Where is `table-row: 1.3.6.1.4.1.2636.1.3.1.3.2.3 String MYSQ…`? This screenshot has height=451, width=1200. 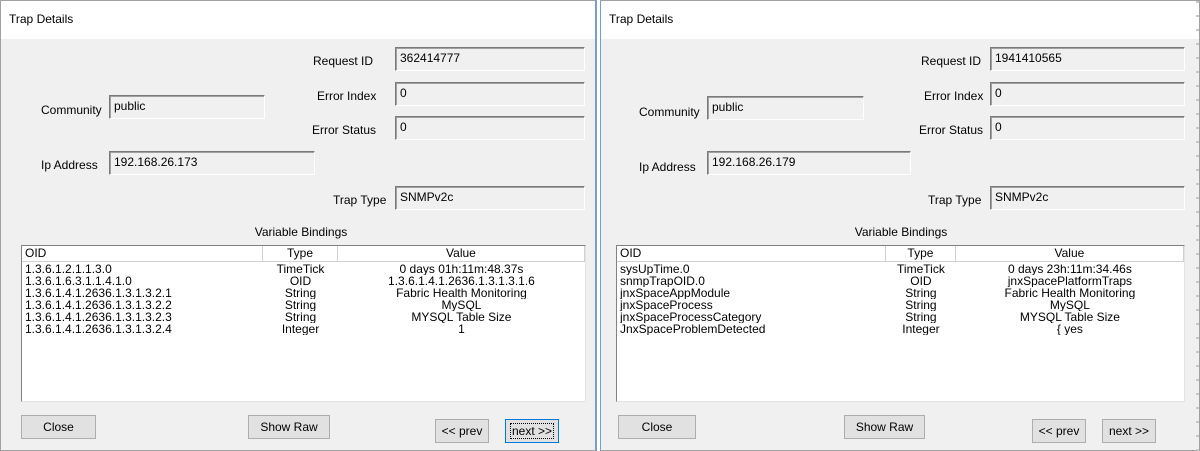 table-row: 1.3.6.1.4.1.2636.1.3.1.3.2.3 String MYSQ… is located at coordinates (303, 317).